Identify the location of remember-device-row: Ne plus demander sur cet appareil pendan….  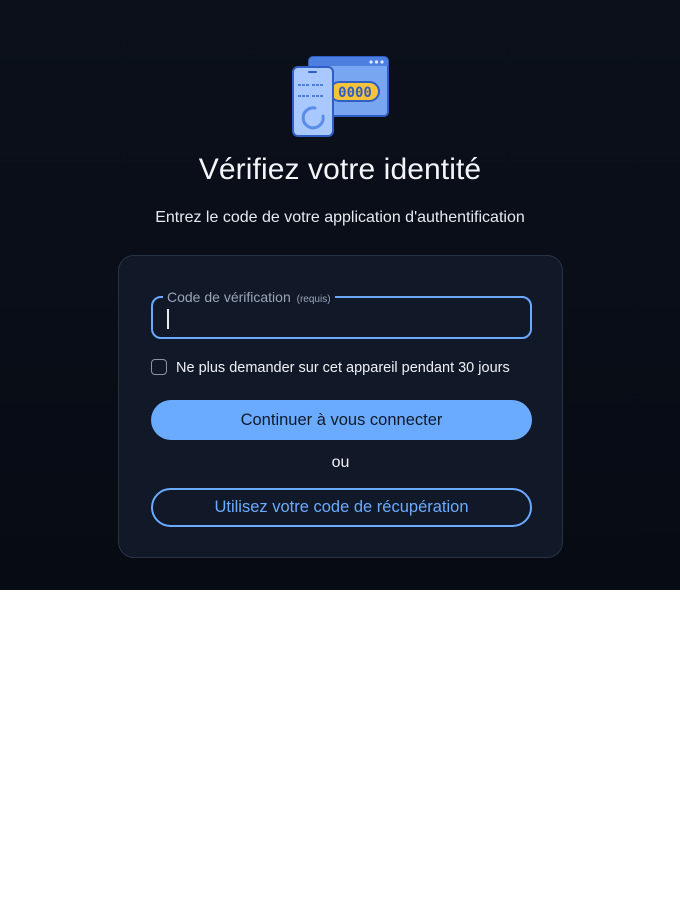
(330, 367).